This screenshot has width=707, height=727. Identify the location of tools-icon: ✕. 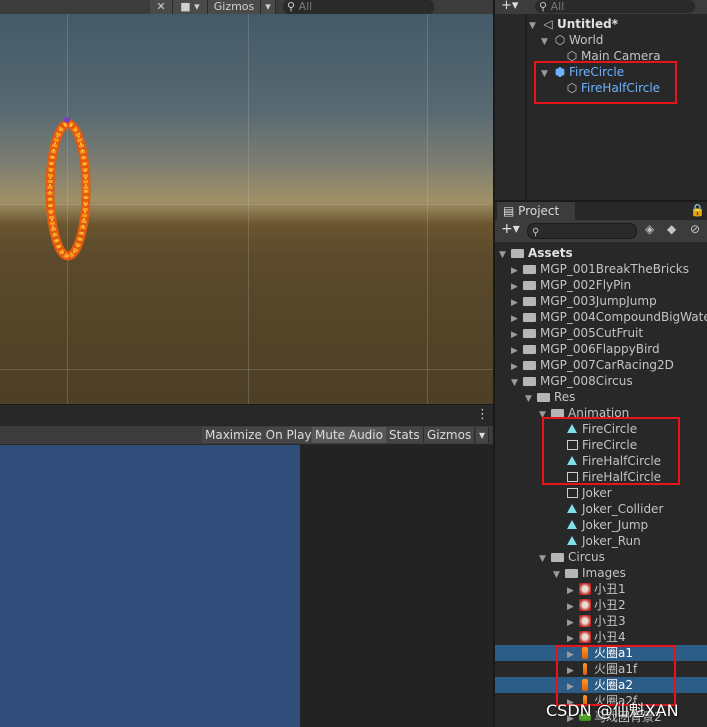
(161, 7).